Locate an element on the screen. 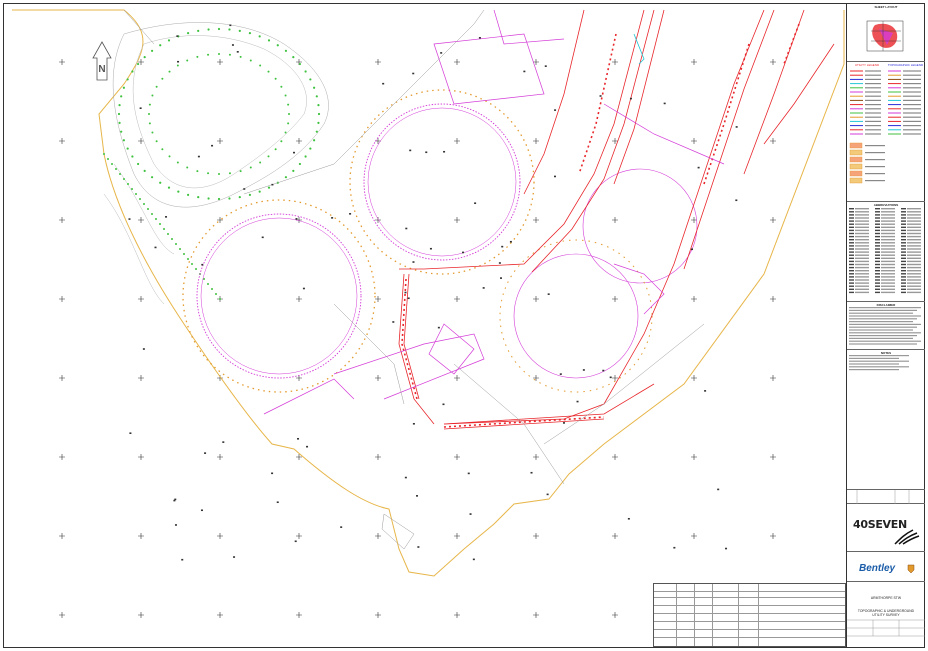 This screenshot has width=928, height=651. legend-swatches is located at coordinates (885, 127).